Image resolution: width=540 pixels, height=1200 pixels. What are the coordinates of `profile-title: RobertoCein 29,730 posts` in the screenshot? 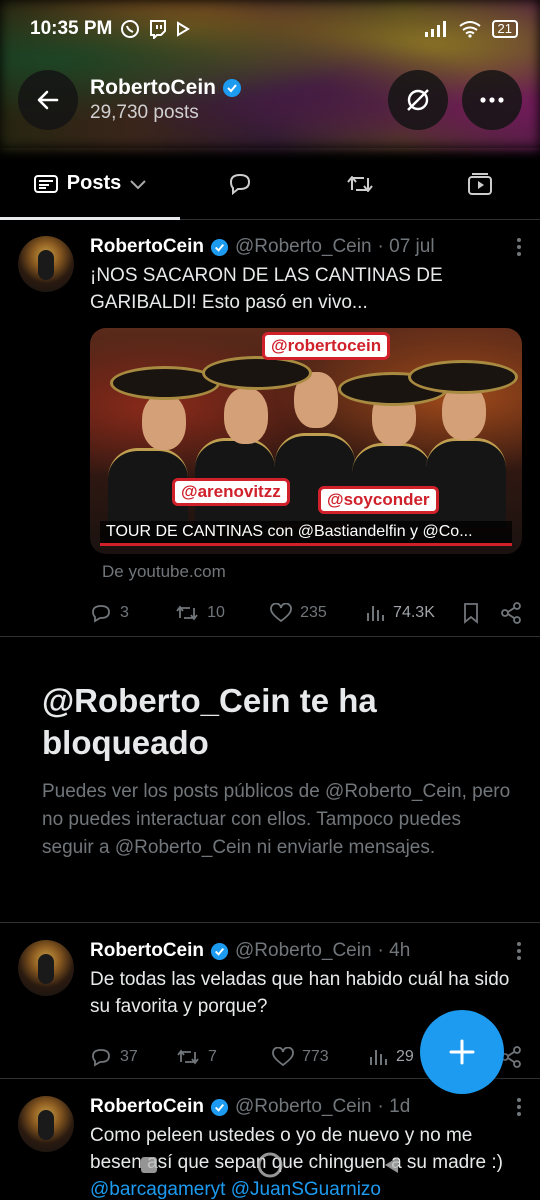 It's located at (166, 100).